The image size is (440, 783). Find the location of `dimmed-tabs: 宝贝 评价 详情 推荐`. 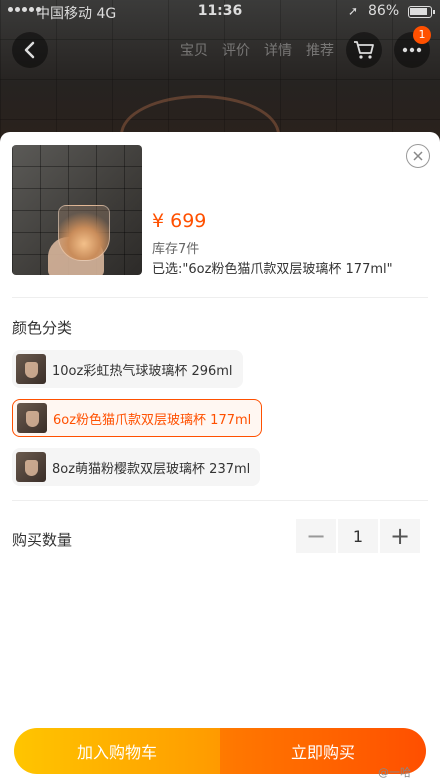

dimmed-tabs: 宝贝 评价 详情 推荐 is located at coordinates (257, 50).